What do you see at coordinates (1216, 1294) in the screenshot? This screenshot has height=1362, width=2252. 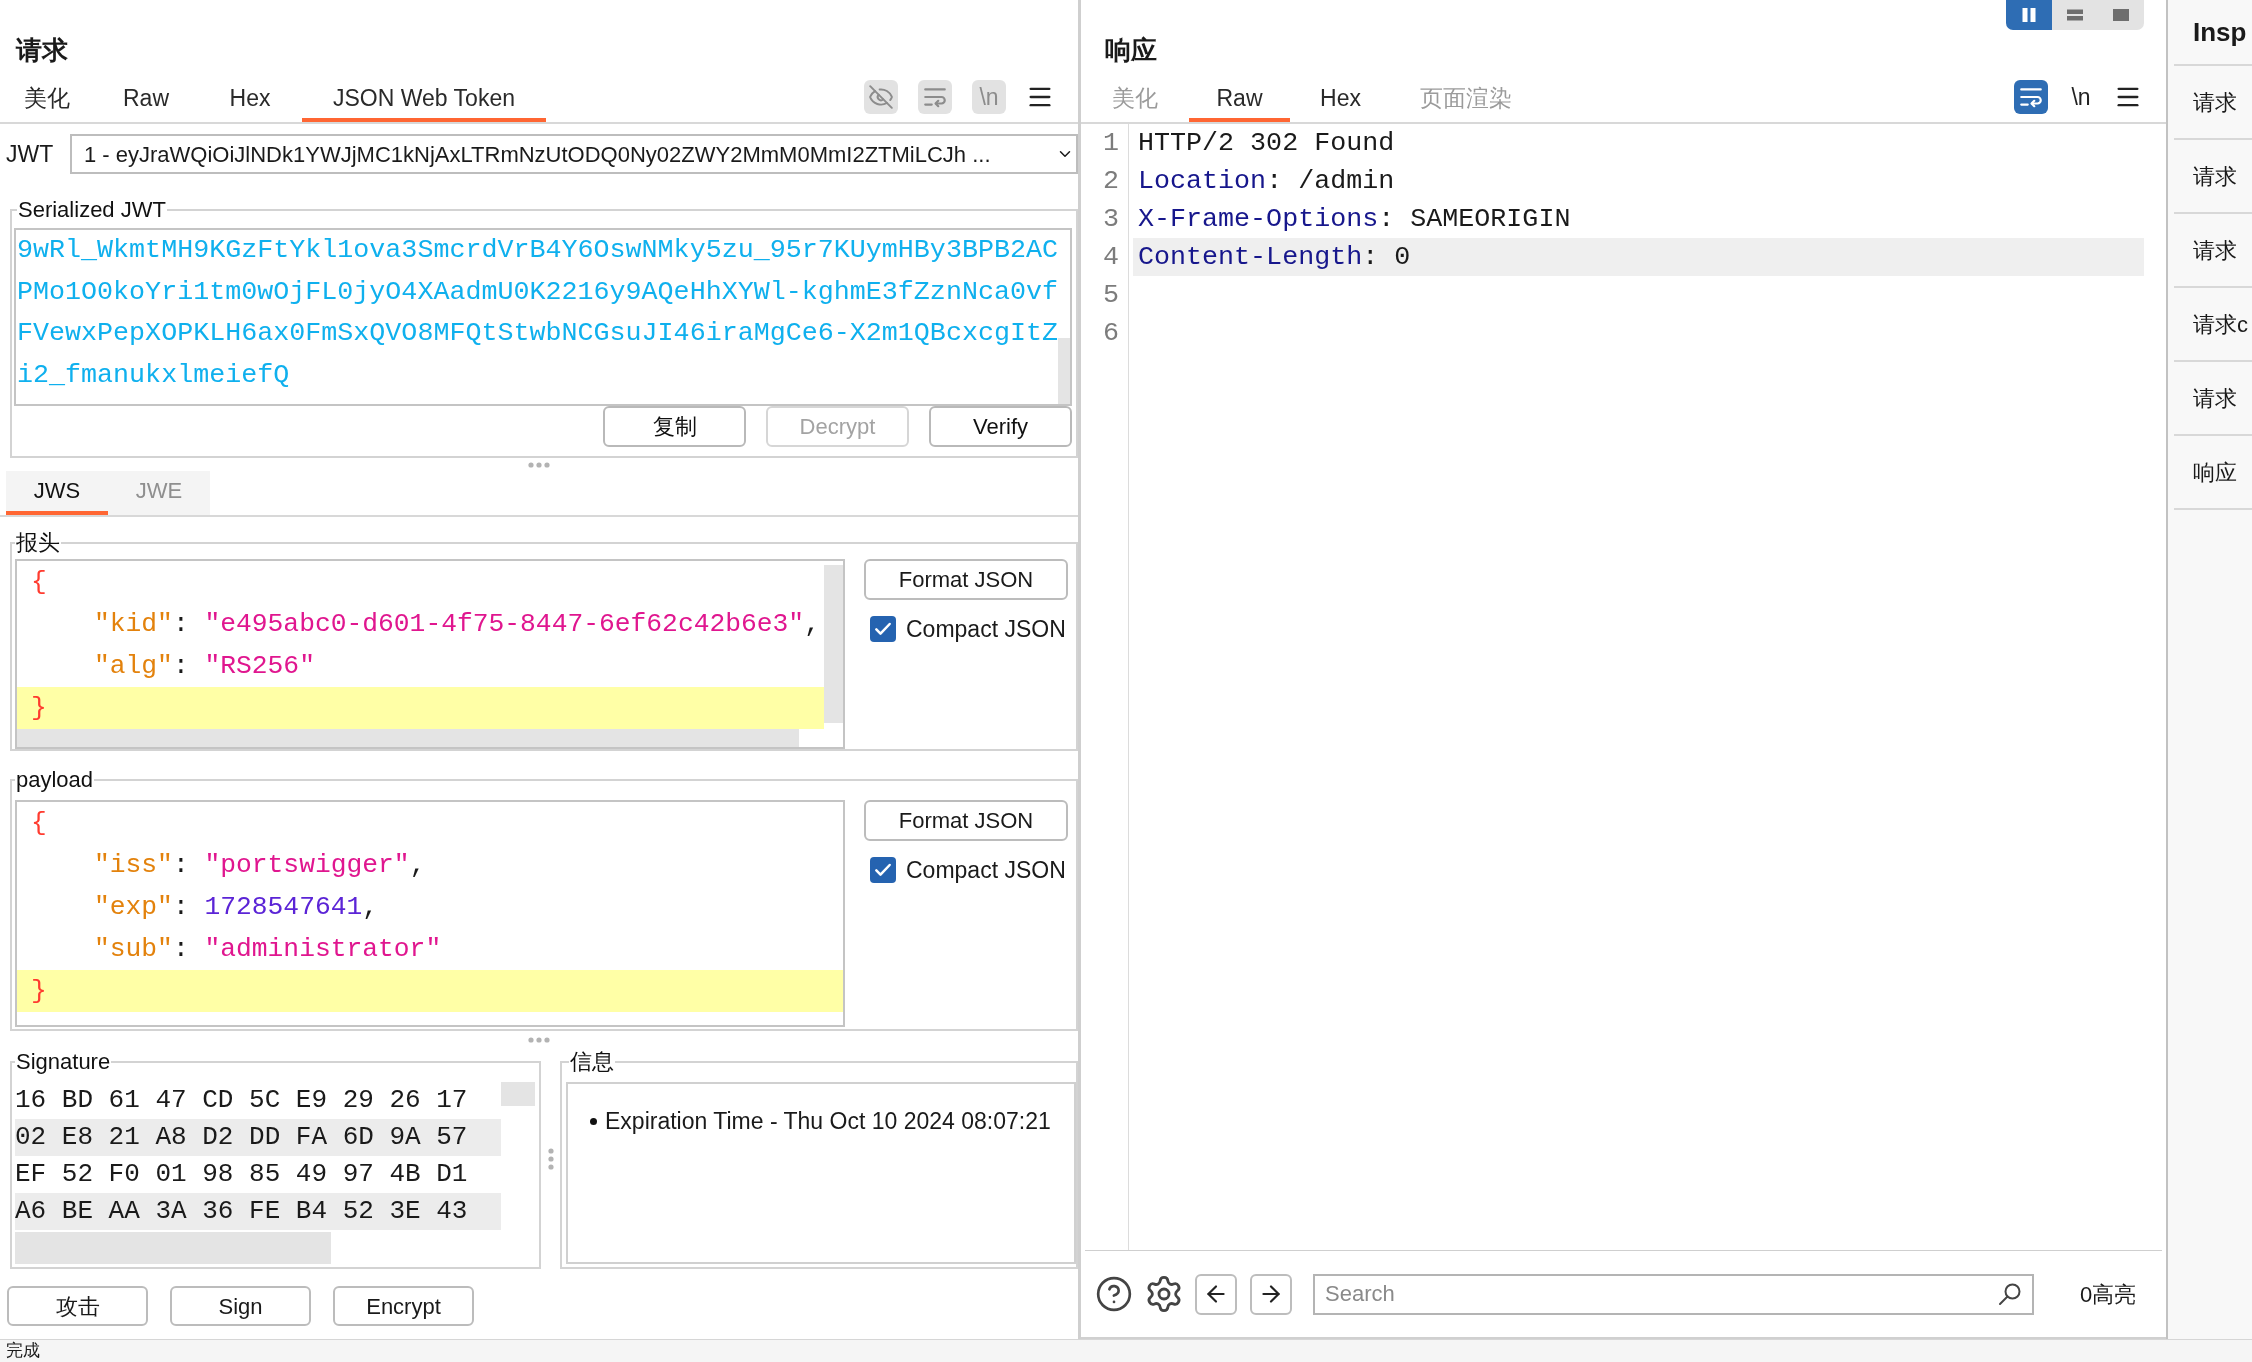 I see `back-button` at bounding box center [1216, 1294].